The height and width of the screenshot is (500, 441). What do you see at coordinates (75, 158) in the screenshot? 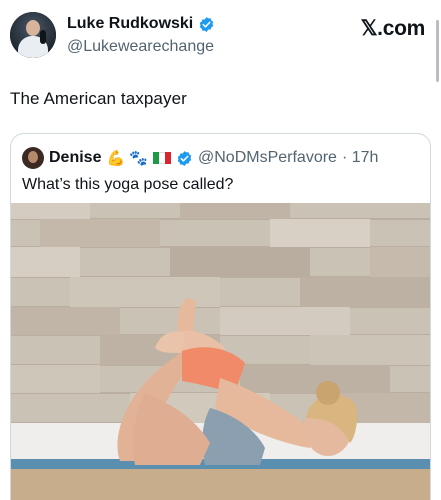
I see `quoted-author-name: Denise` at bounding box center [75, 158].